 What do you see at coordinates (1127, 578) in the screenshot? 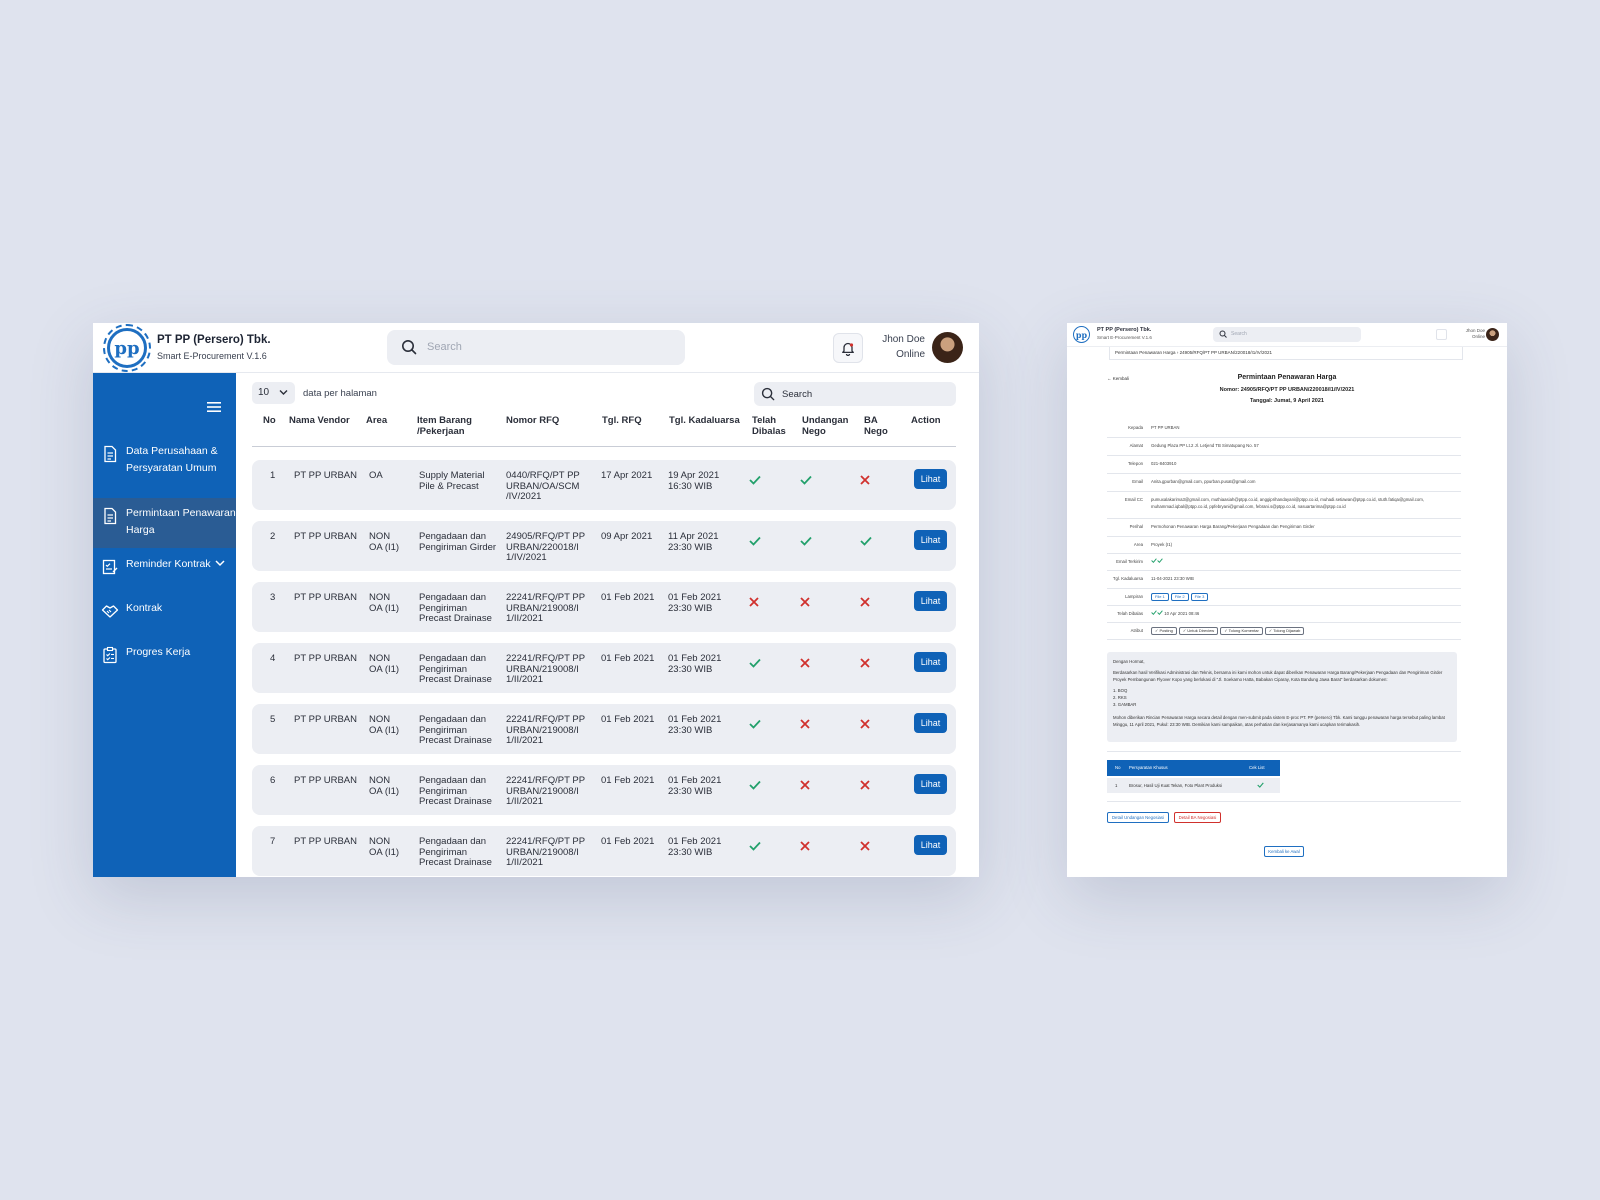
I see `field-label: Tgl. Kadaluarsa` at bounding box center [1127, 578].